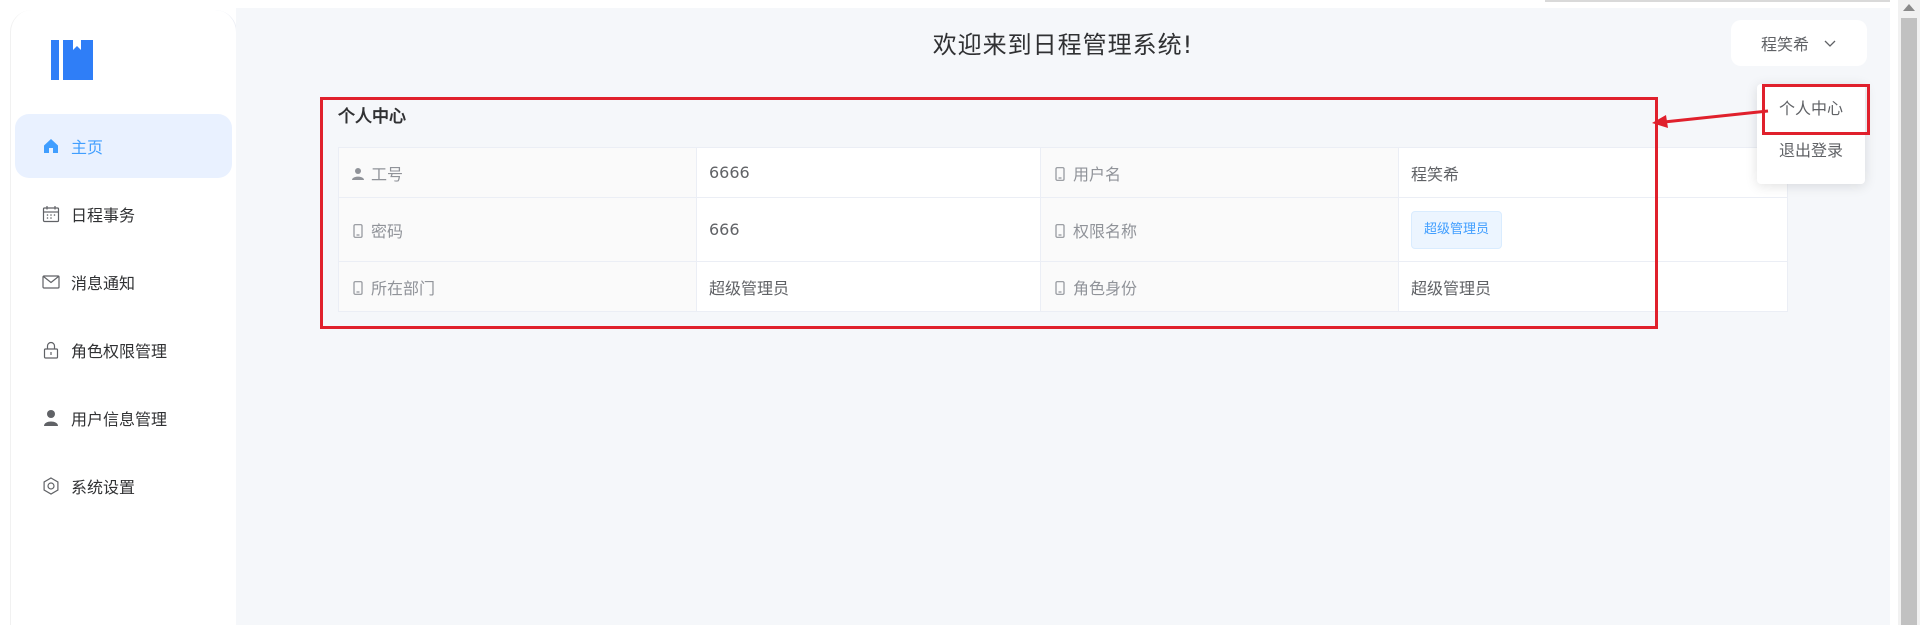 The image size is (1920, 625). What do you see at coordinates (1710, 118) in the screenshot?
I see `annotation-arrow` at bounding box center [1710, 118].